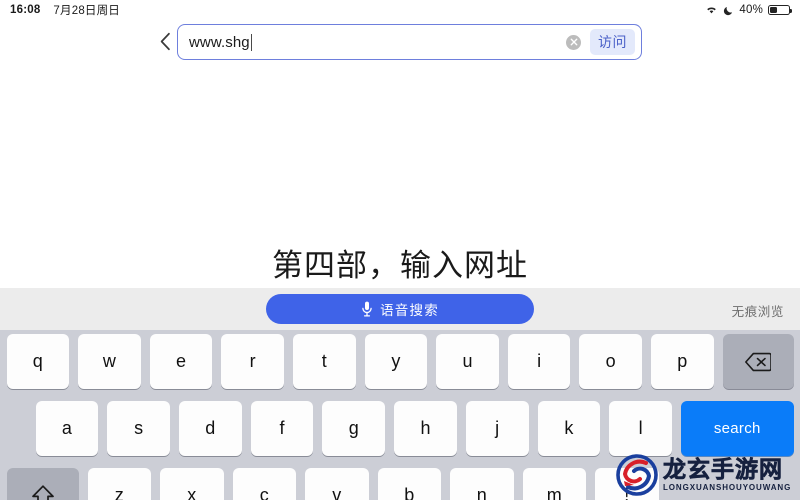  I want to click on key-z: z, so click(119, 484).